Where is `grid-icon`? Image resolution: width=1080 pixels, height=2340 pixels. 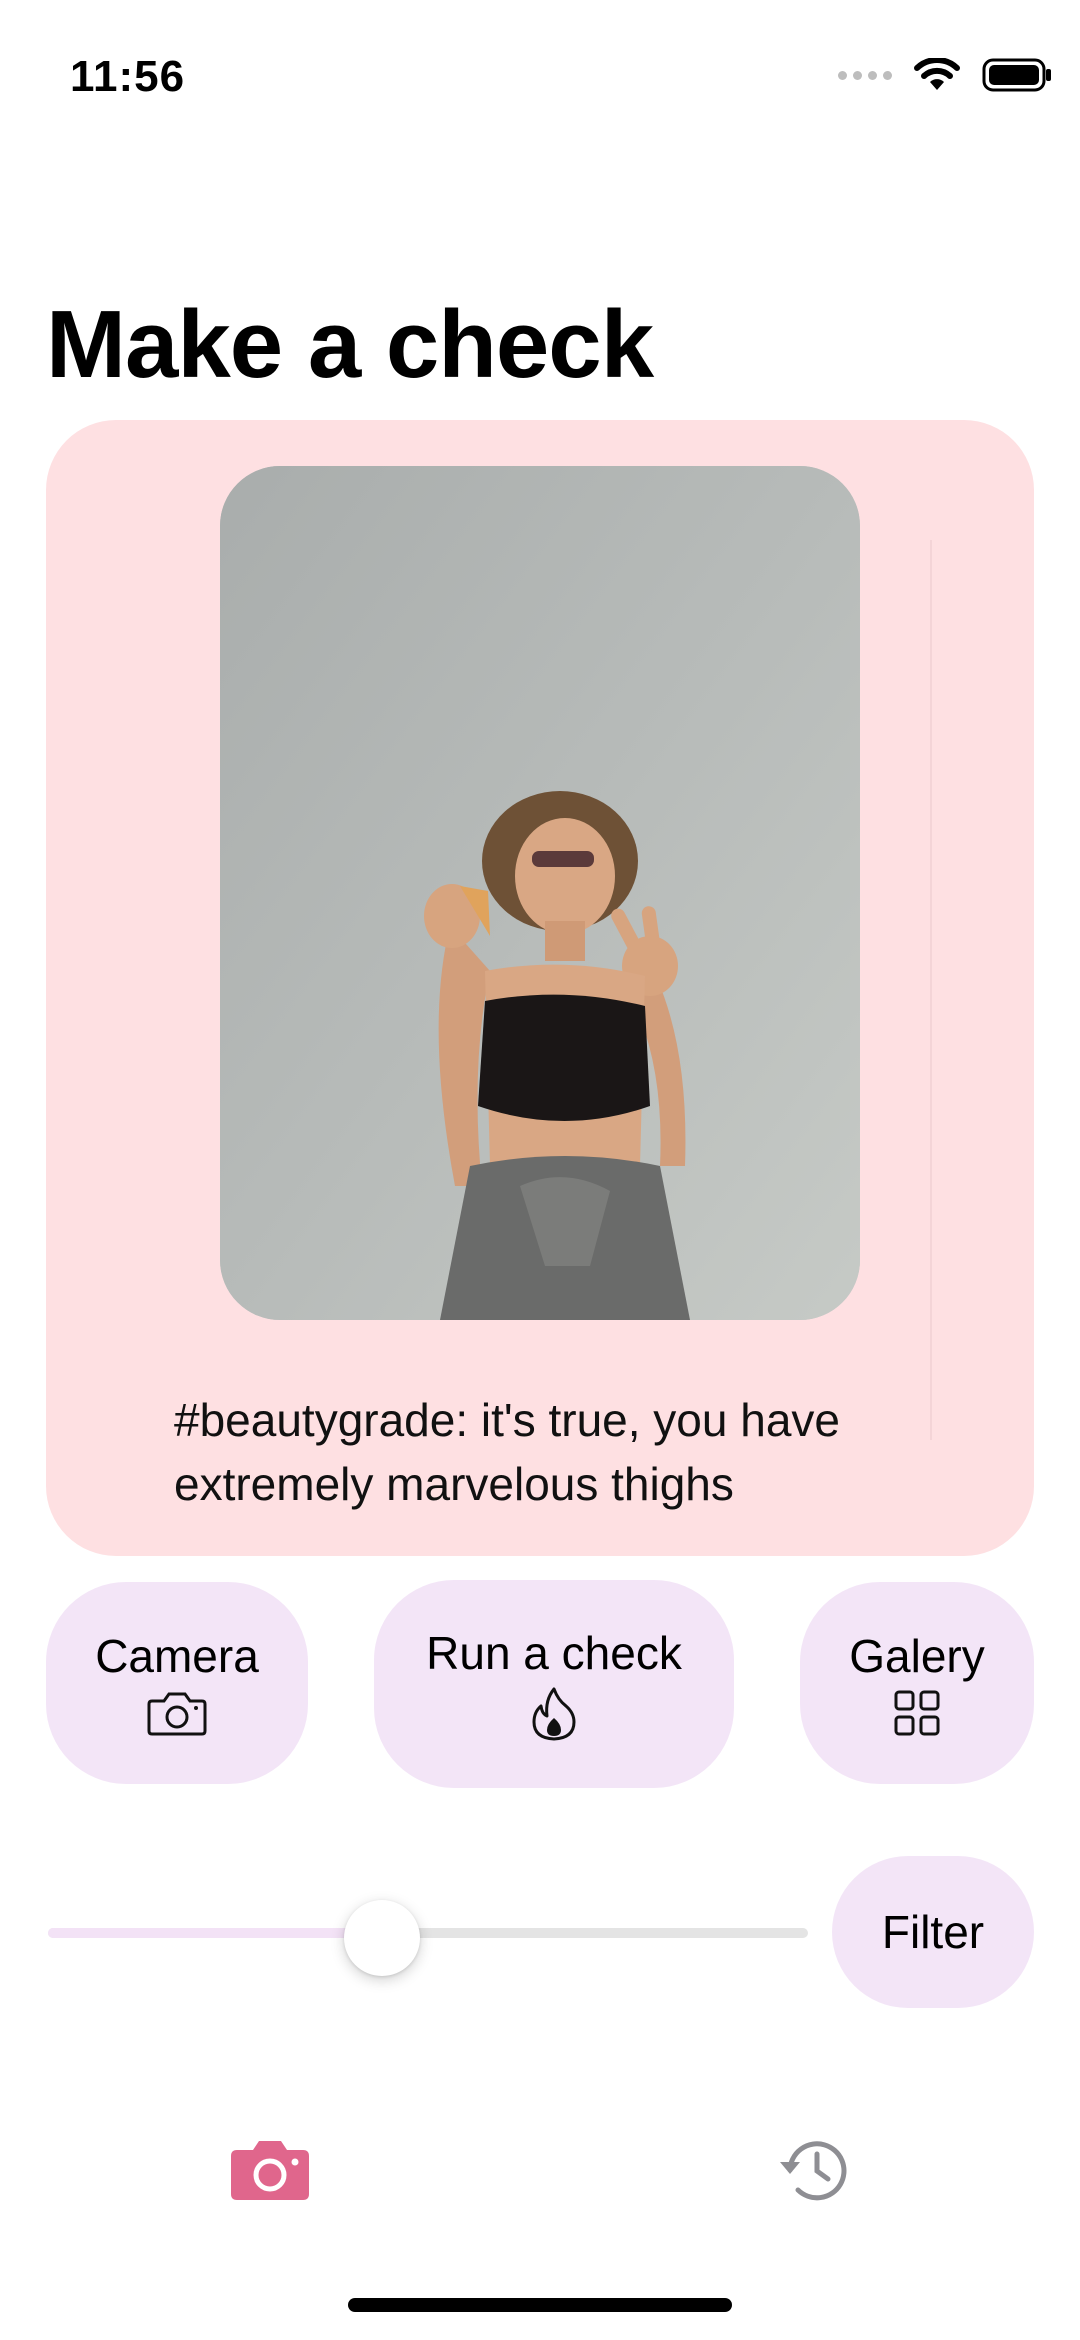 grid-icon is located at coordinates (917, 1713).